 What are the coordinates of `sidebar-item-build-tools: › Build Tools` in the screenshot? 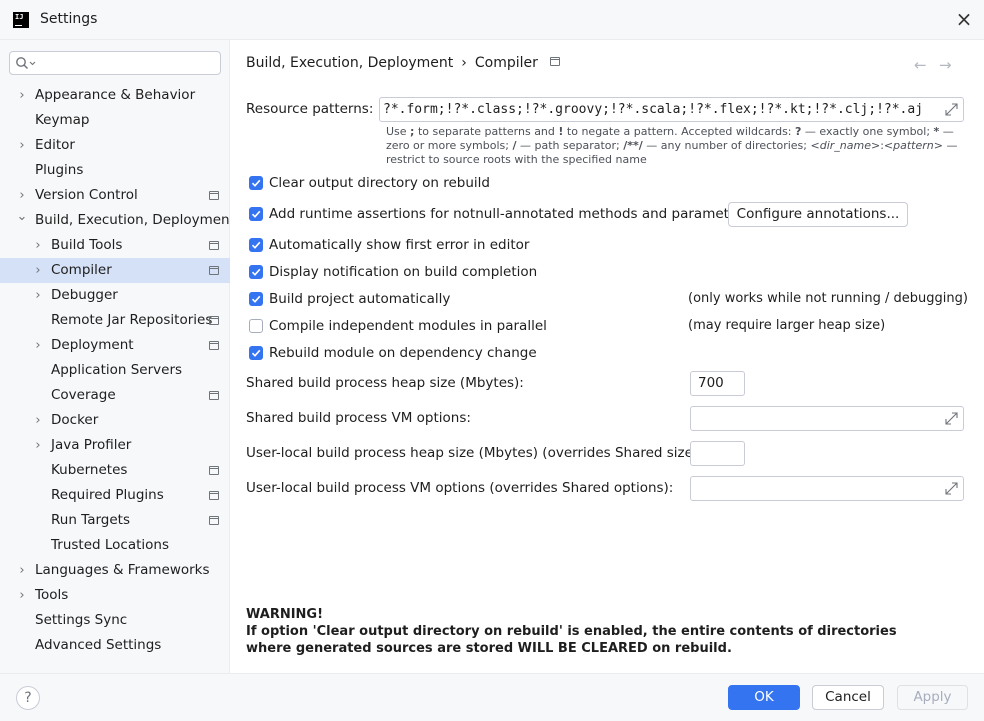 It's located at (115, 245).